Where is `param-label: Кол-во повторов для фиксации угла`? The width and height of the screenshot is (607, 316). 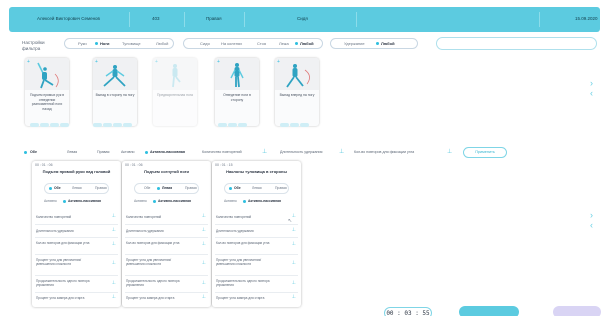 param-label: Кол-во повторов для фиксации угла is located at coordinates (153, 243).